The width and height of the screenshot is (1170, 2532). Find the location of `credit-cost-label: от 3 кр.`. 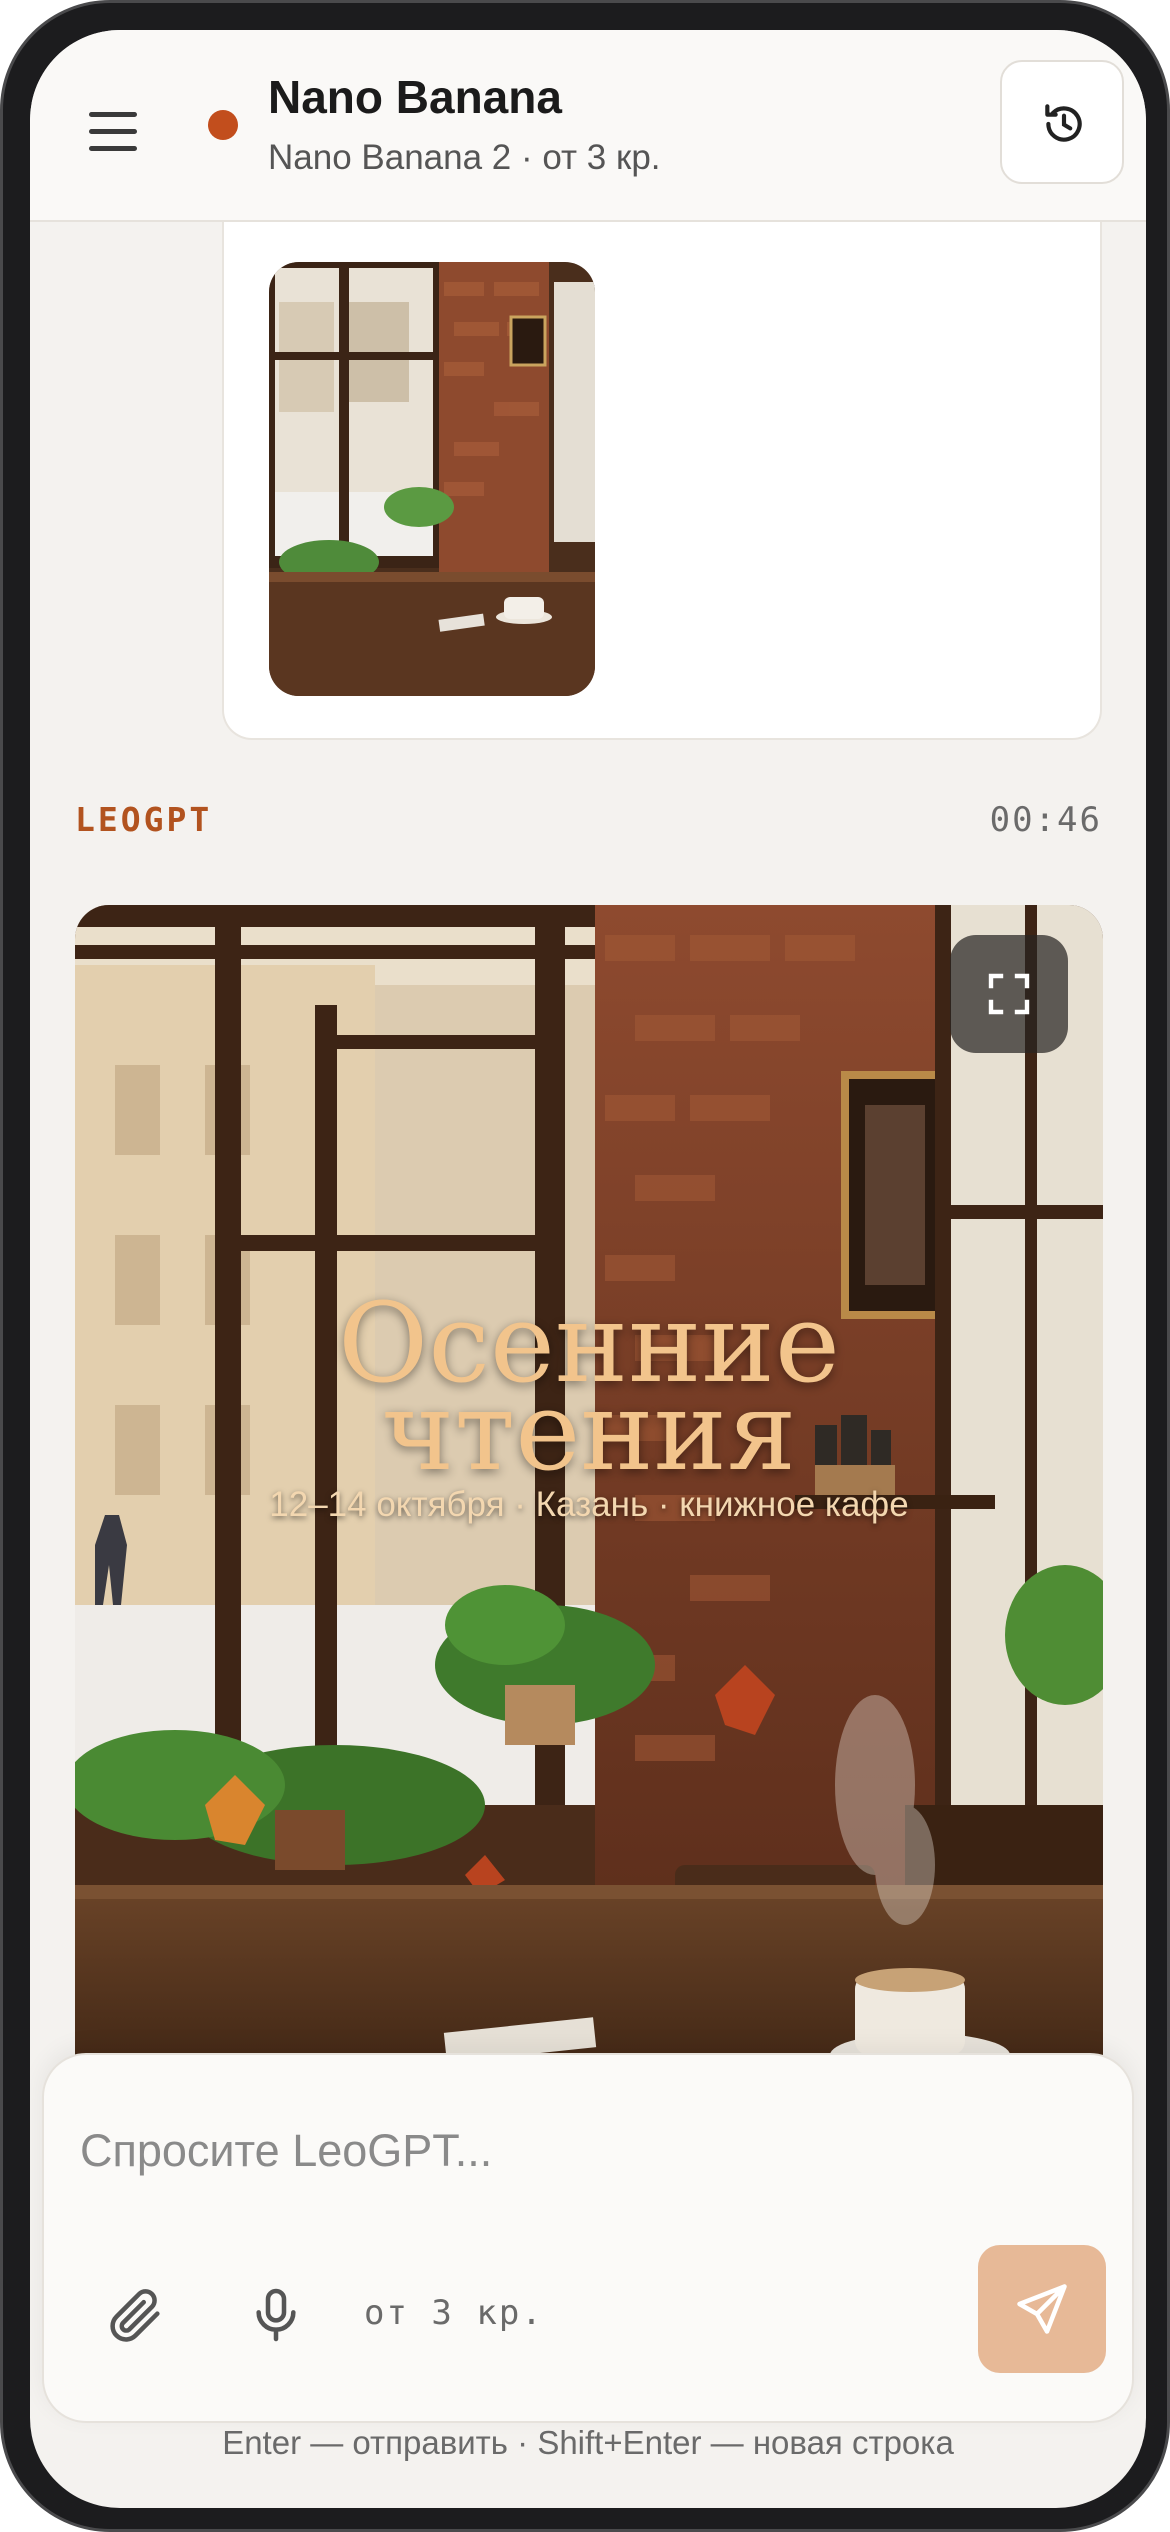

credit-cost-label: от 3 кр. is located at coordinates (454, 2313).